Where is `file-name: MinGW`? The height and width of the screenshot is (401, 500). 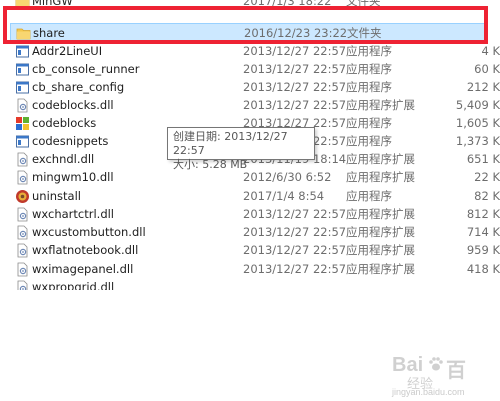 file-name: MinGW is located at coordinates (52, 4).